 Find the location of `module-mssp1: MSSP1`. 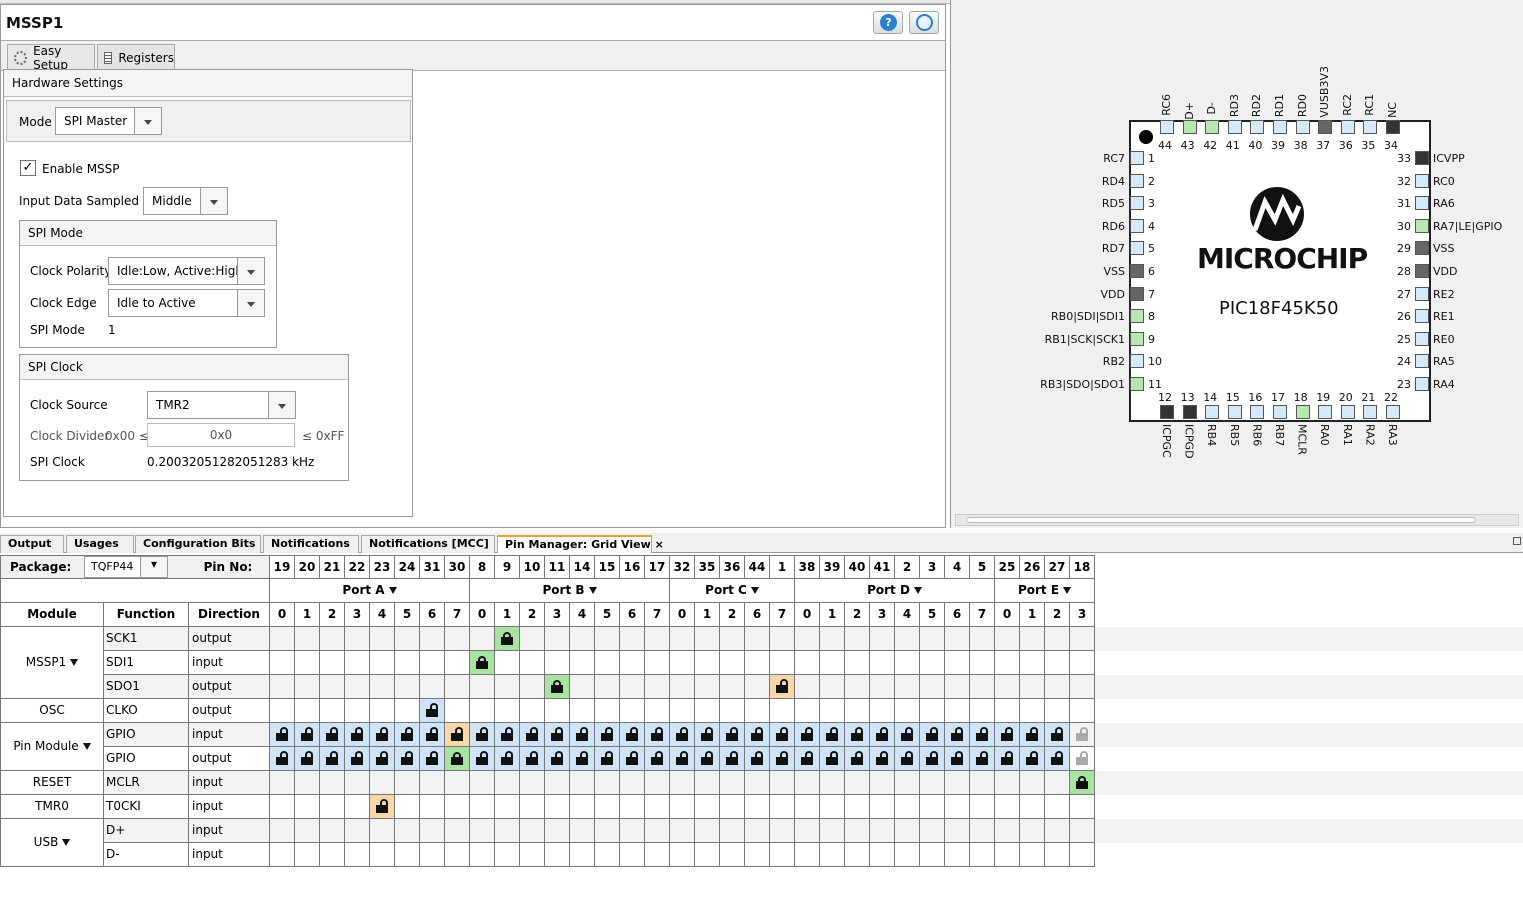

module-mssp1: MSSP1 is located at coordinates (52, 663).